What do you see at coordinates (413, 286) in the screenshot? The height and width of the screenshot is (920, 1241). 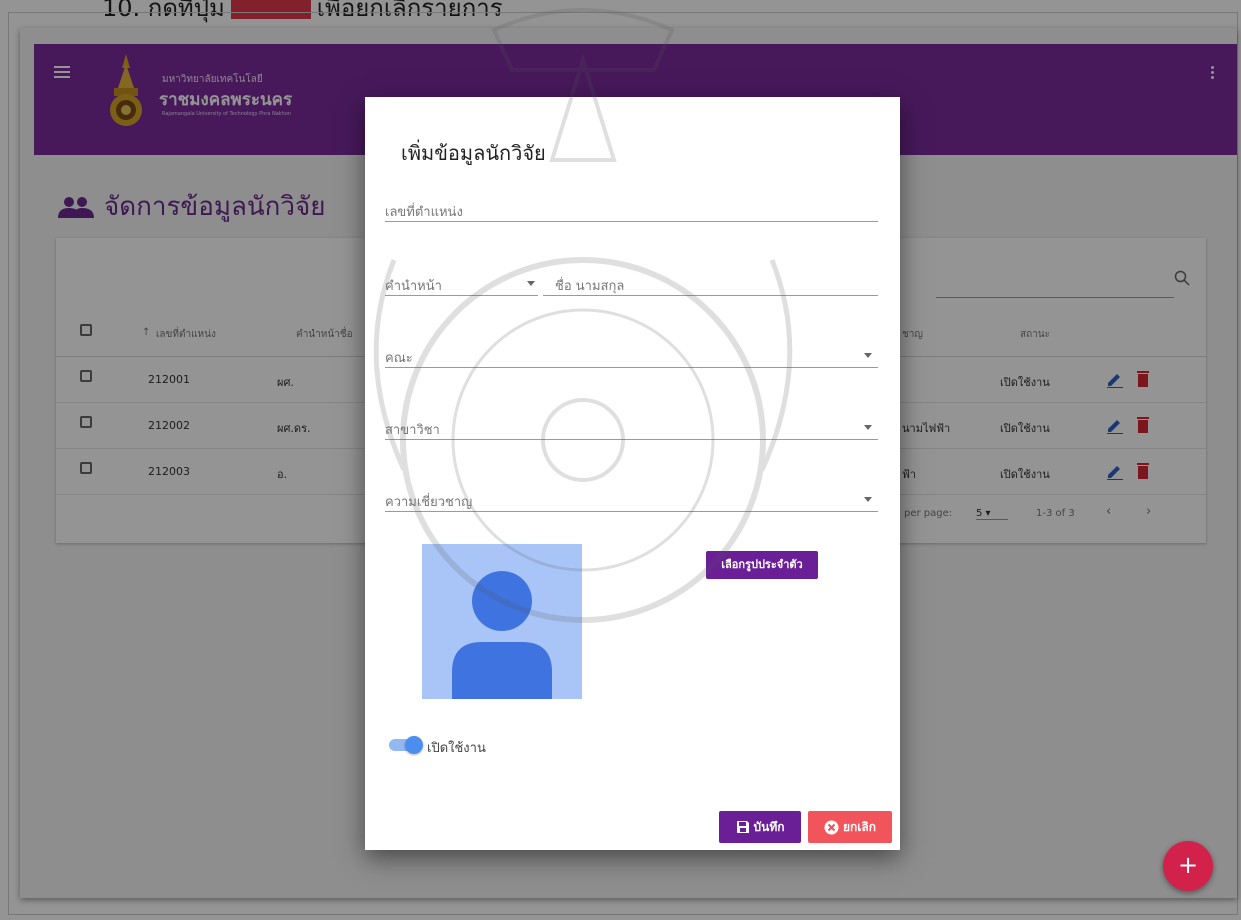 I see `prefix-label: คำนำหน้า` at bounding box center [413, 286].